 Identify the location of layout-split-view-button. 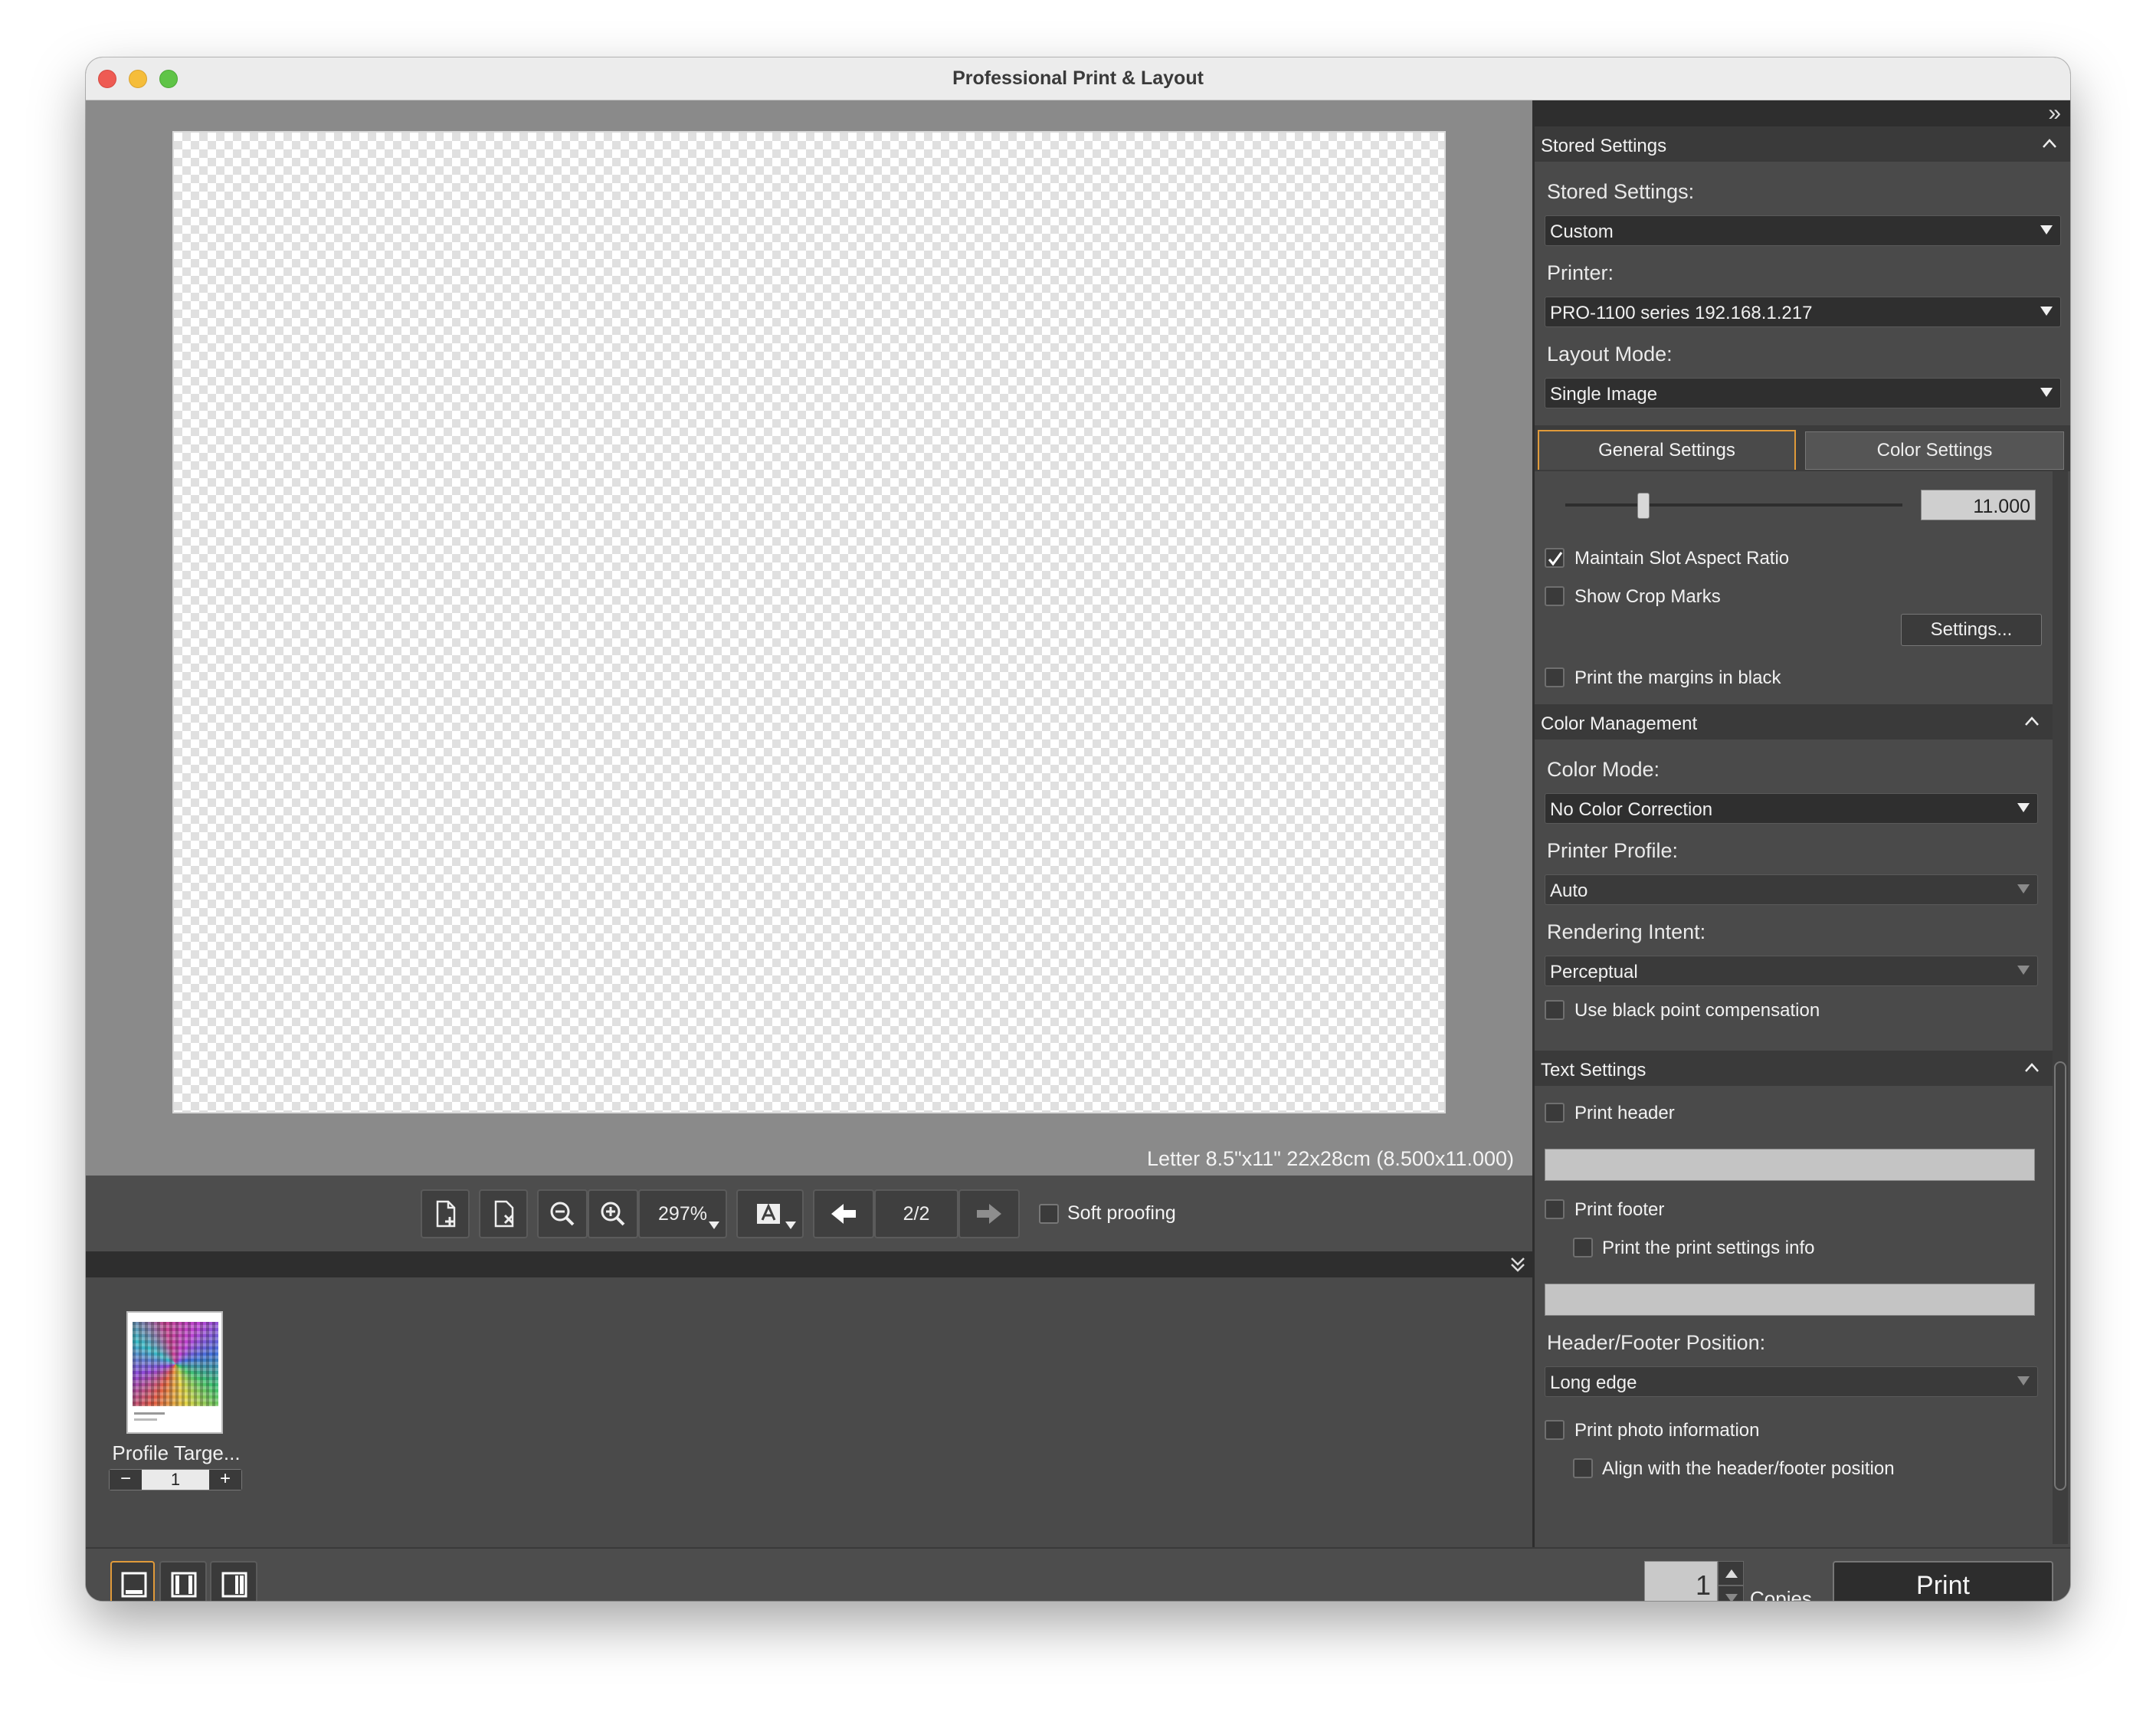
(183, 1581).